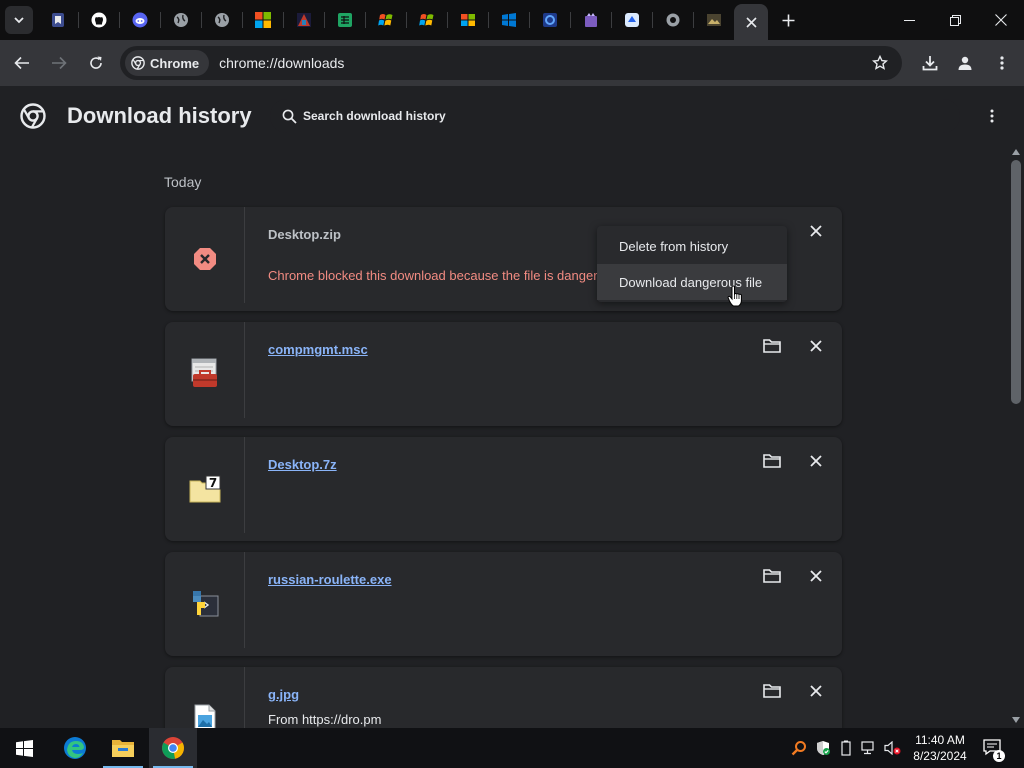 The height and width of the screenshot is (768, 1024). What do you see at coordinates (205, 716) in the screenshot?
I see `image-file-icon` at bounding box center [205, 716].